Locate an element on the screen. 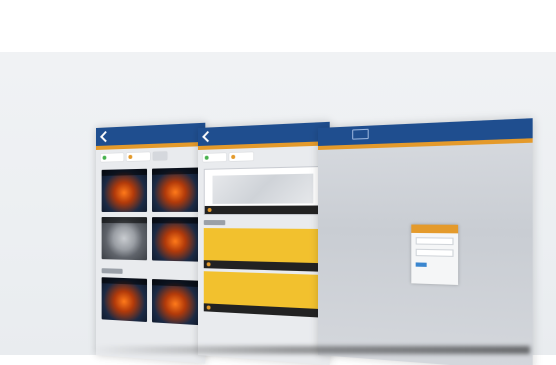 This screenshot has width=556, height=365. tab-more is located at coordinates (160, 156).